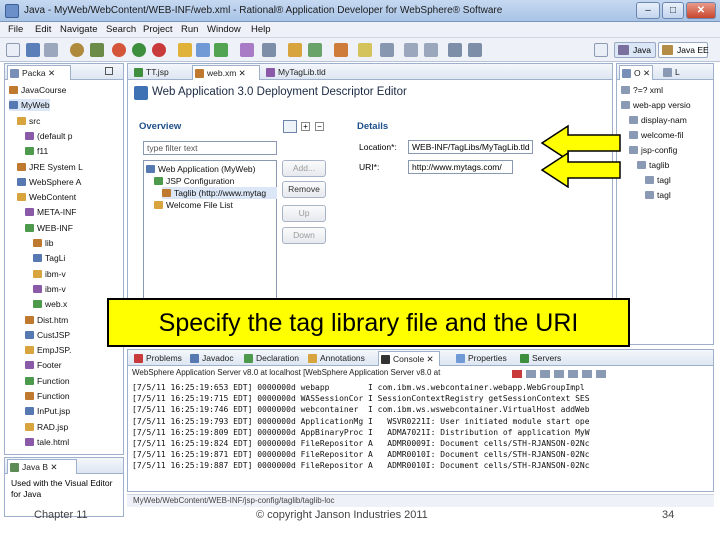 The width and height of the screenshot is (720, 540). I want to click on up-button: Up, so click(304, 213).